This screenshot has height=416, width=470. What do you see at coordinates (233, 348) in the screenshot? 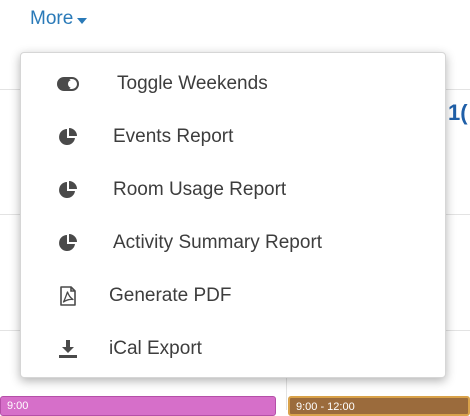
I see `menu-item-ical-export: iCal Export` at bounding box center [233, 348].